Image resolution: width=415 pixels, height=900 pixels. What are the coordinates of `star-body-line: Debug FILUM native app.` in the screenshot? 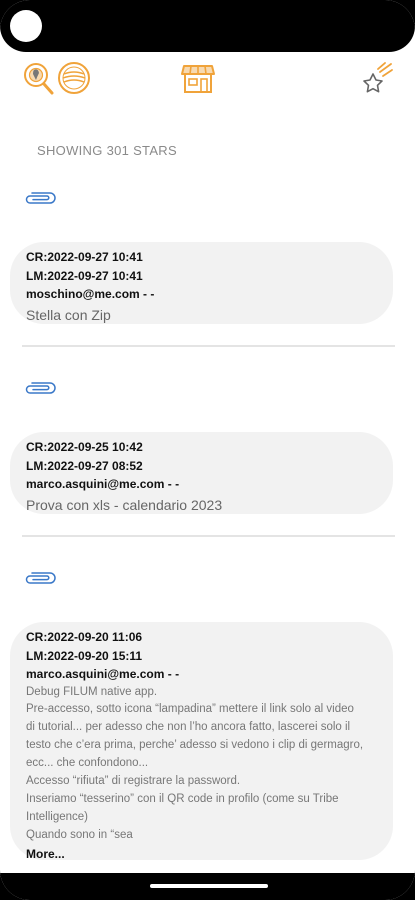 It's located at (92, 691).